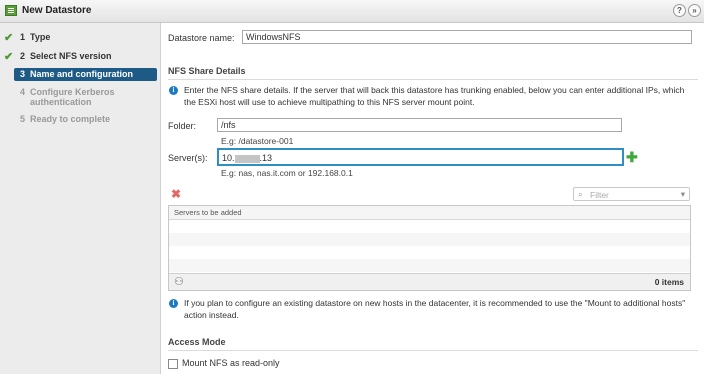 The height and width of the screenshot is (374, 704). I want to click on filter-placeholder: Filter, so click(599, 195).